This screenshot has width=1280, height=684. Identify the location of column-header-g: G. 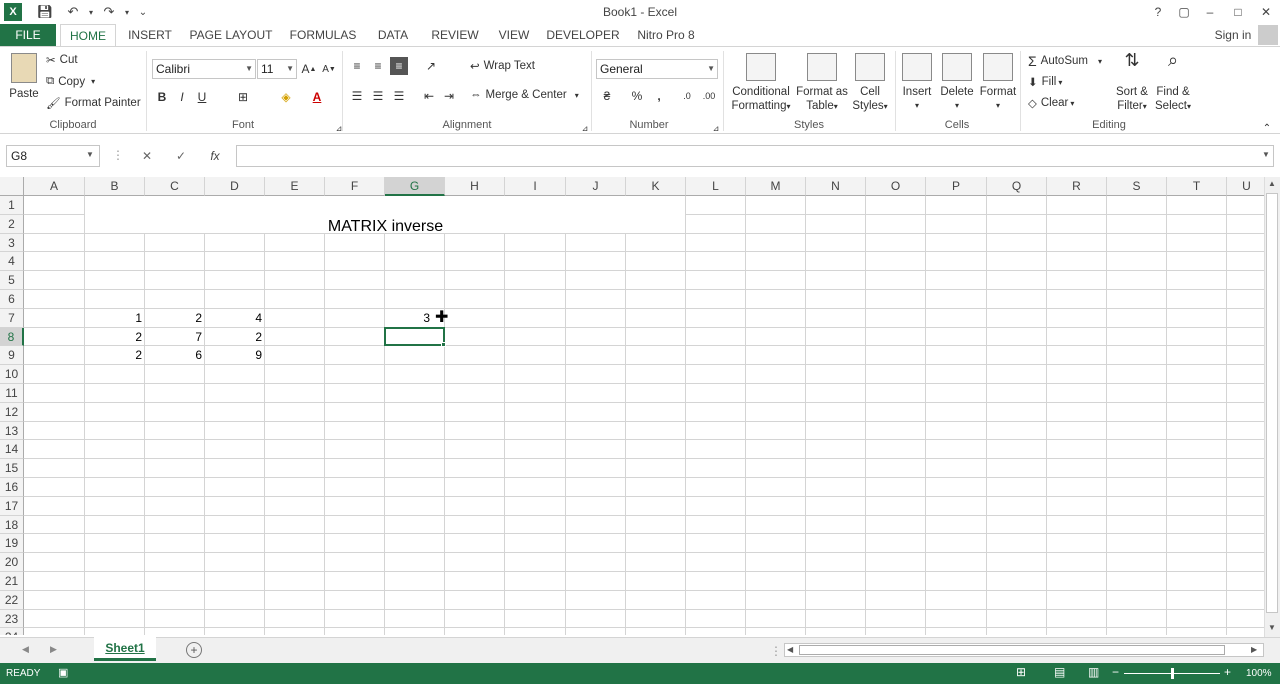
(415, 186).